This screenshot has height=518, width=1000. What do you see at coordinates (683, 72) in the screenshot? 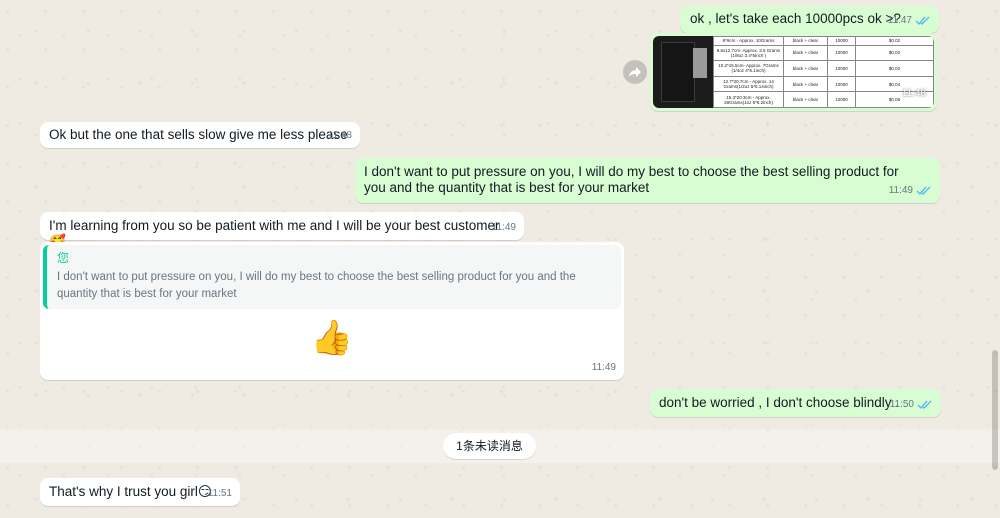
I see `product-photo` at bounding box center [683, 72].